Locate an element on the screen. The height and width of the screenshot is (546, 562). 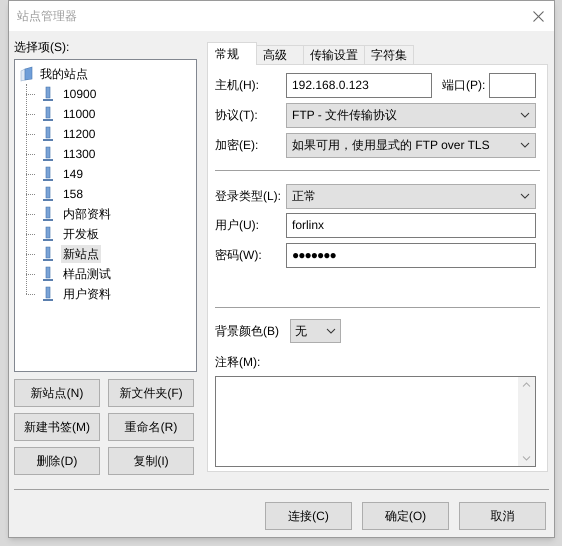
host-field: 192.168.0.123 is located at coordinates (359, 85).